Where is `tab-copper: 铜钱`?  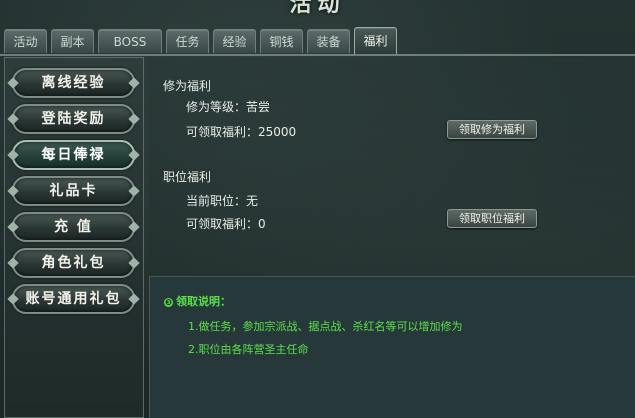
tab-copper: 铜钱 is located at coordinates (281, 41).